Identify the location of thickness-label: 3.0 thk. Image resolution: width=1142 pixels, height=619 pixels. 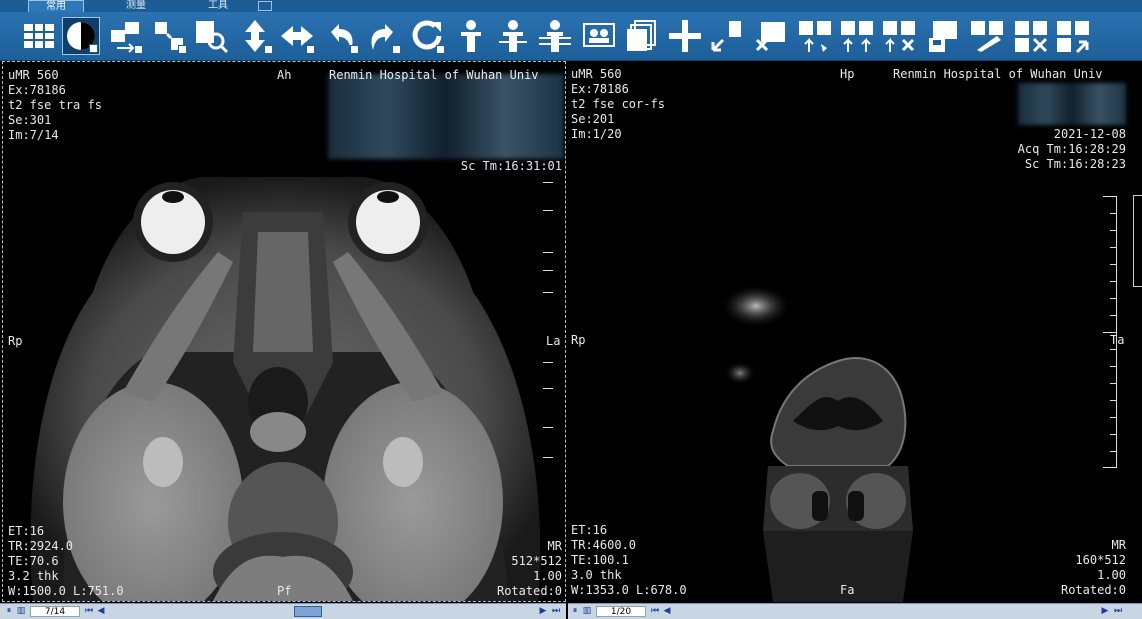
(596, 575).